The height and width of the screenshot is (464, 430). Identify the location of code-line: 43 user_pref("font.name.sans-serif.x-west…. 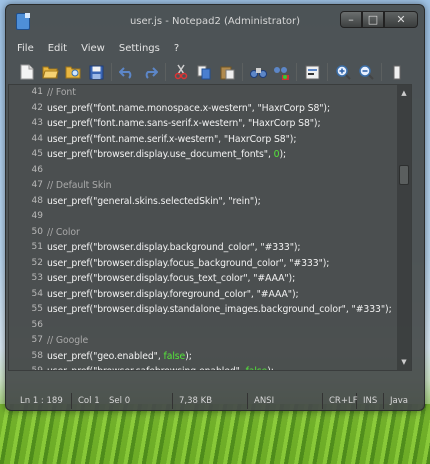
(203, 124).